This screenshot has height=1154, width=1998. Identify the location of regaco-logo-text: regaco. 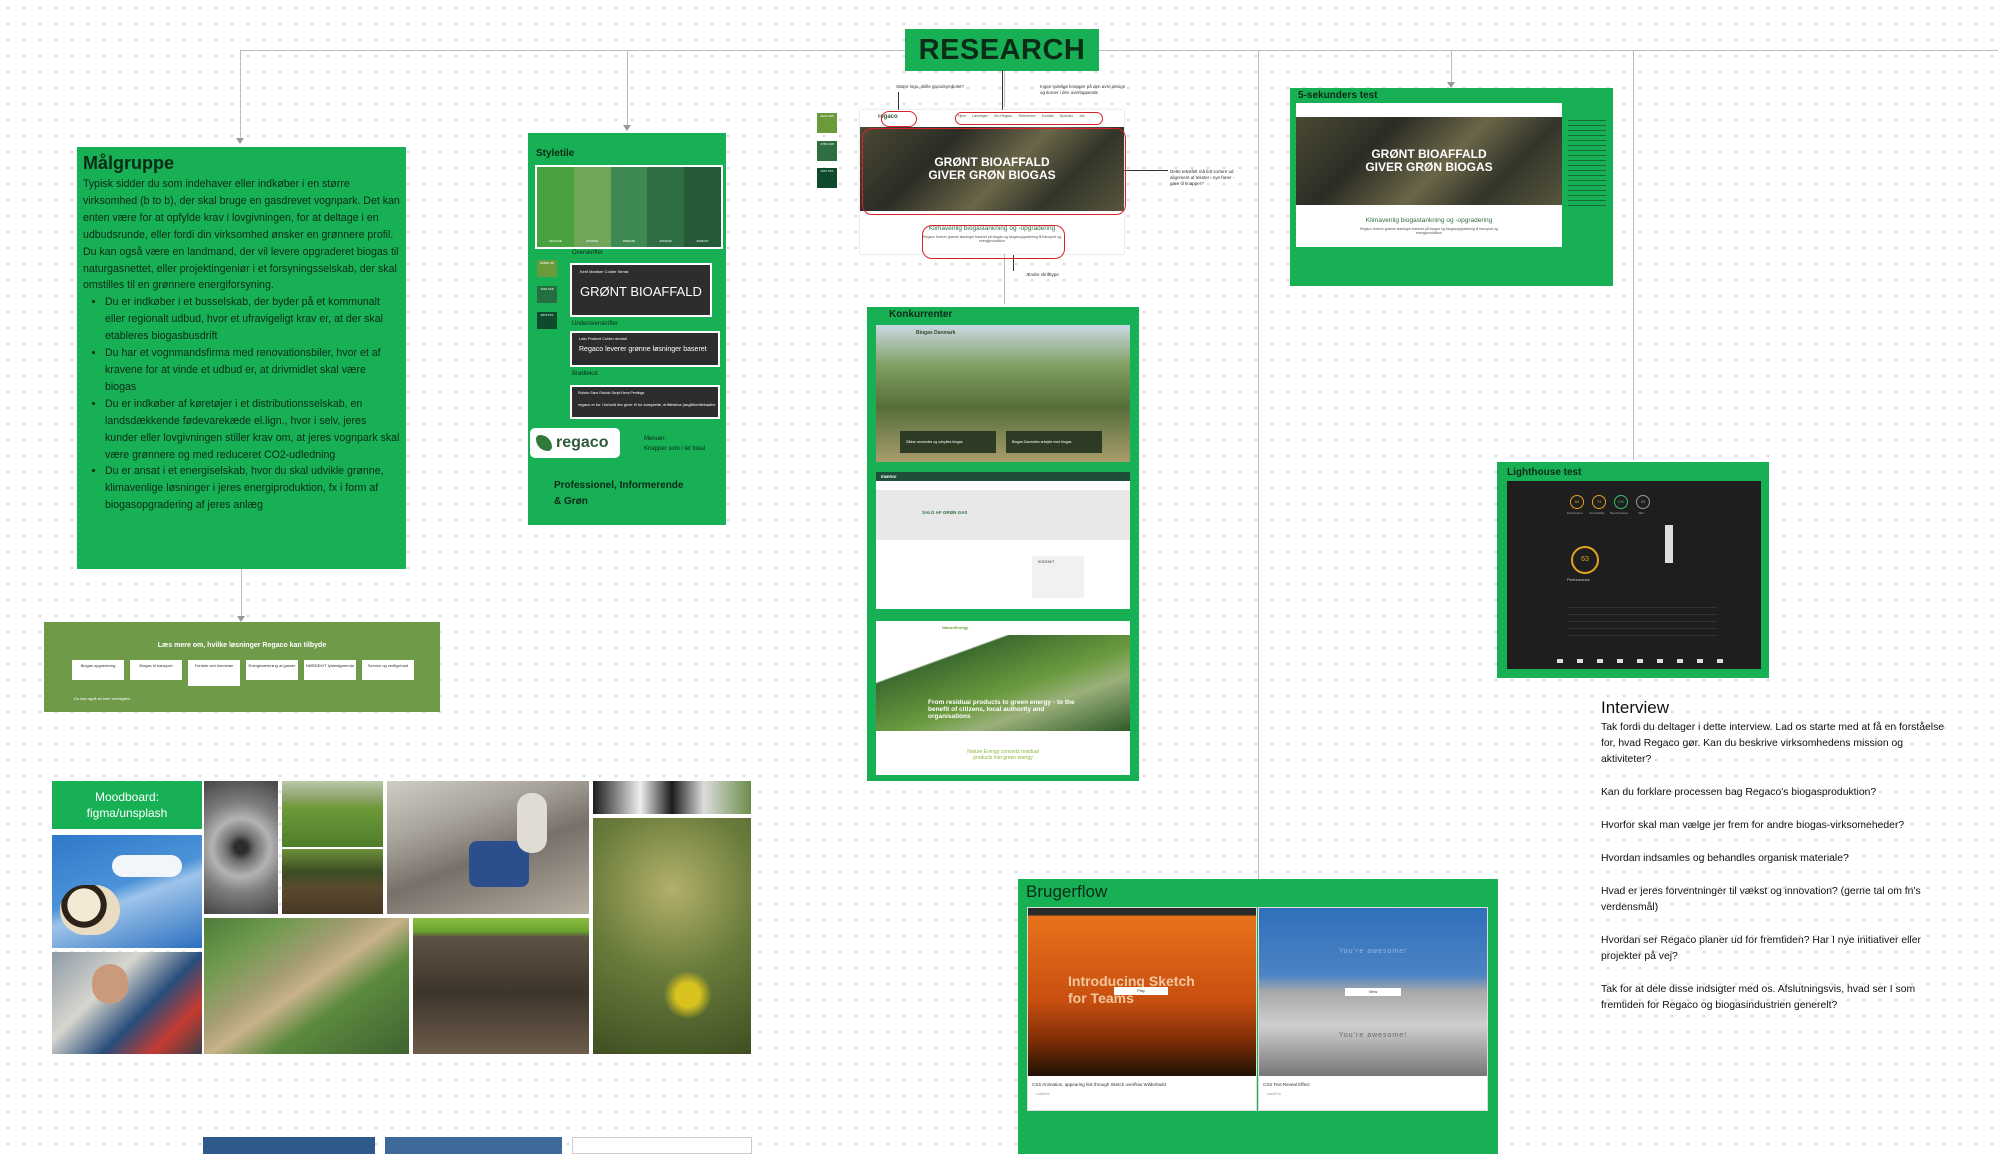
(582, 442).